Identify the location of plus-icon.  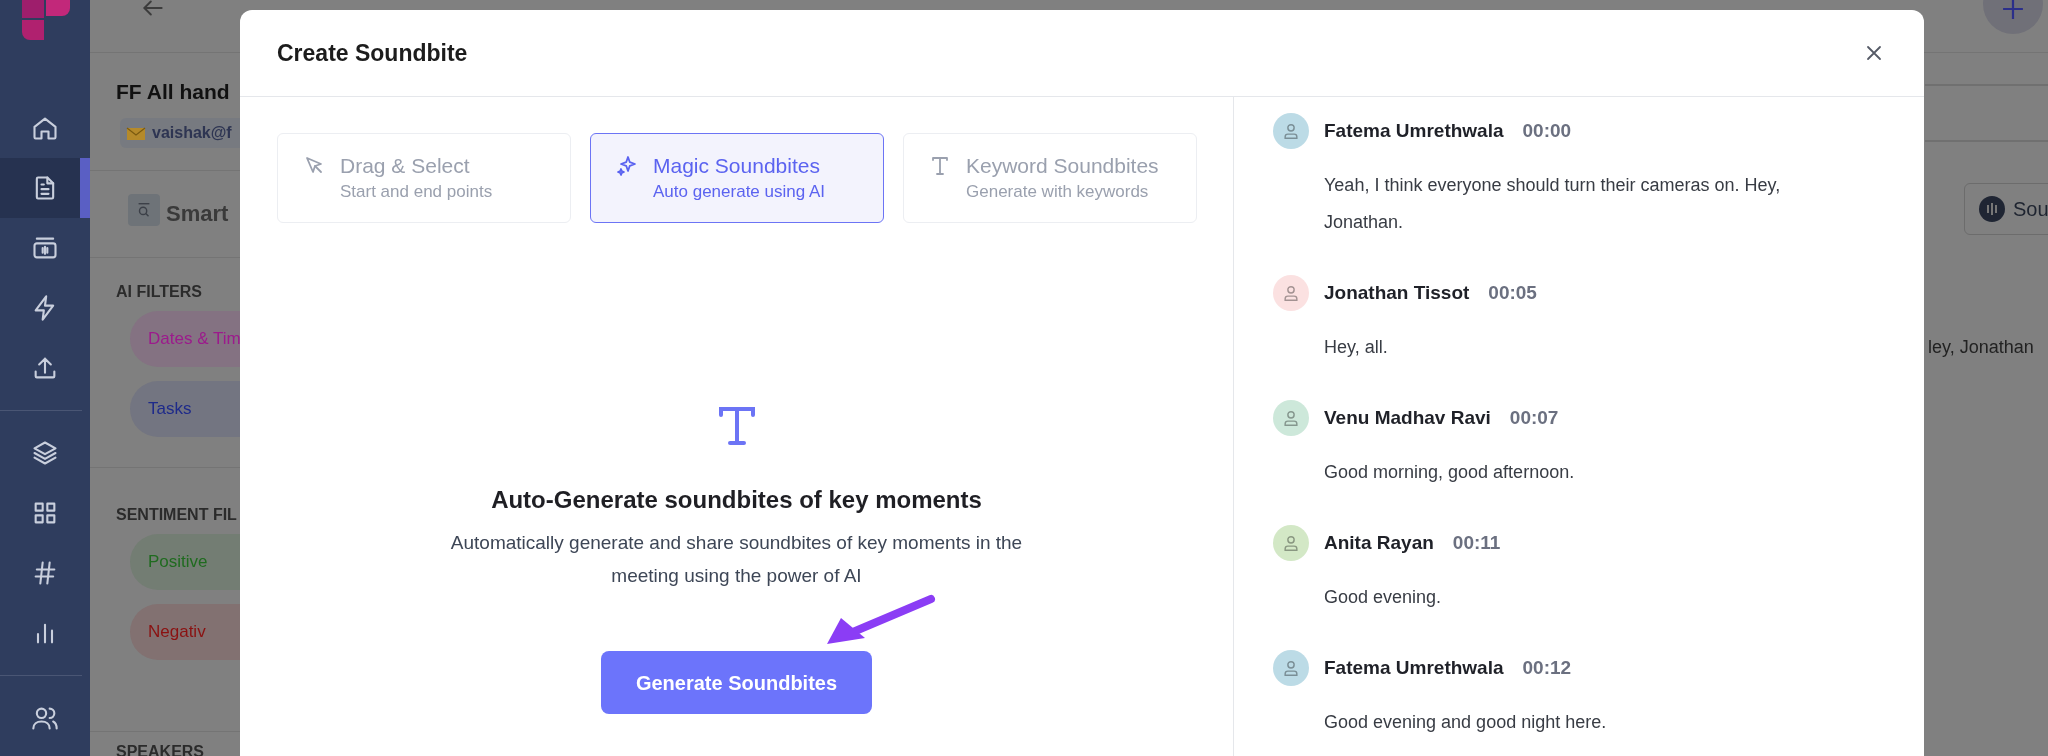
(2013, 10).